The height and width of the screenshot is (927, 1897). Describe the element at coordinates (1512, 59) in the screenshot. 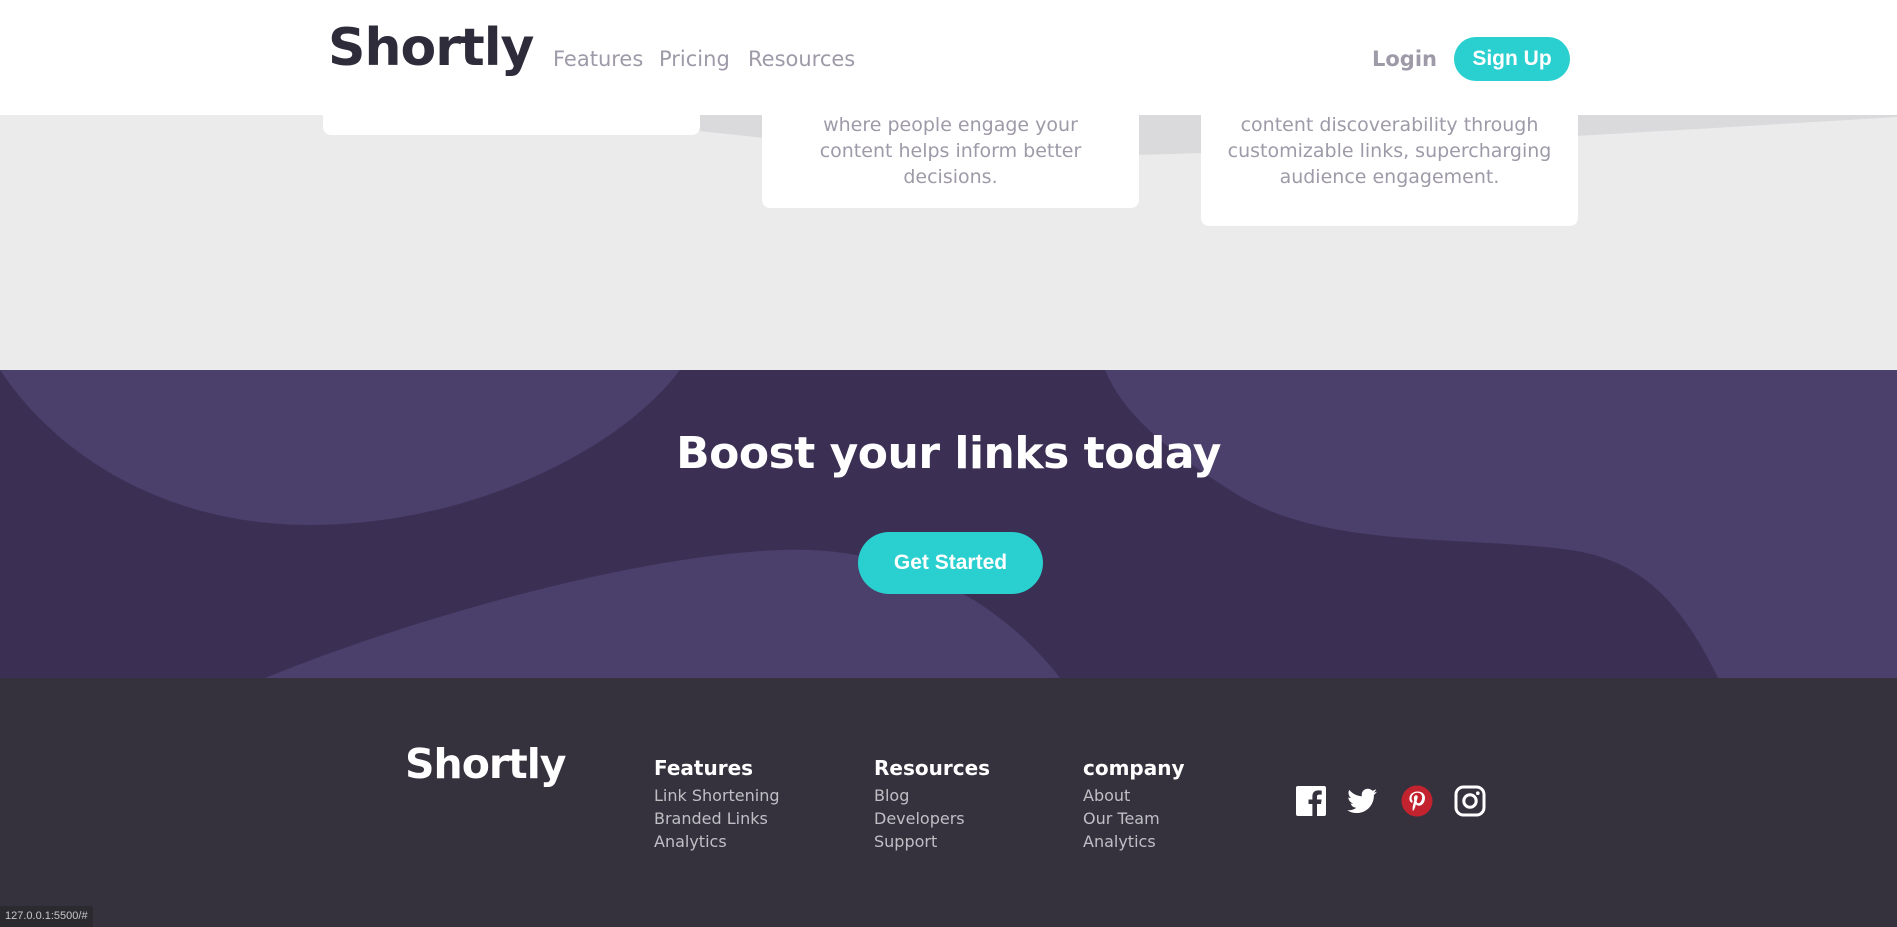

I see `signup-button: Sign Up` at that location.